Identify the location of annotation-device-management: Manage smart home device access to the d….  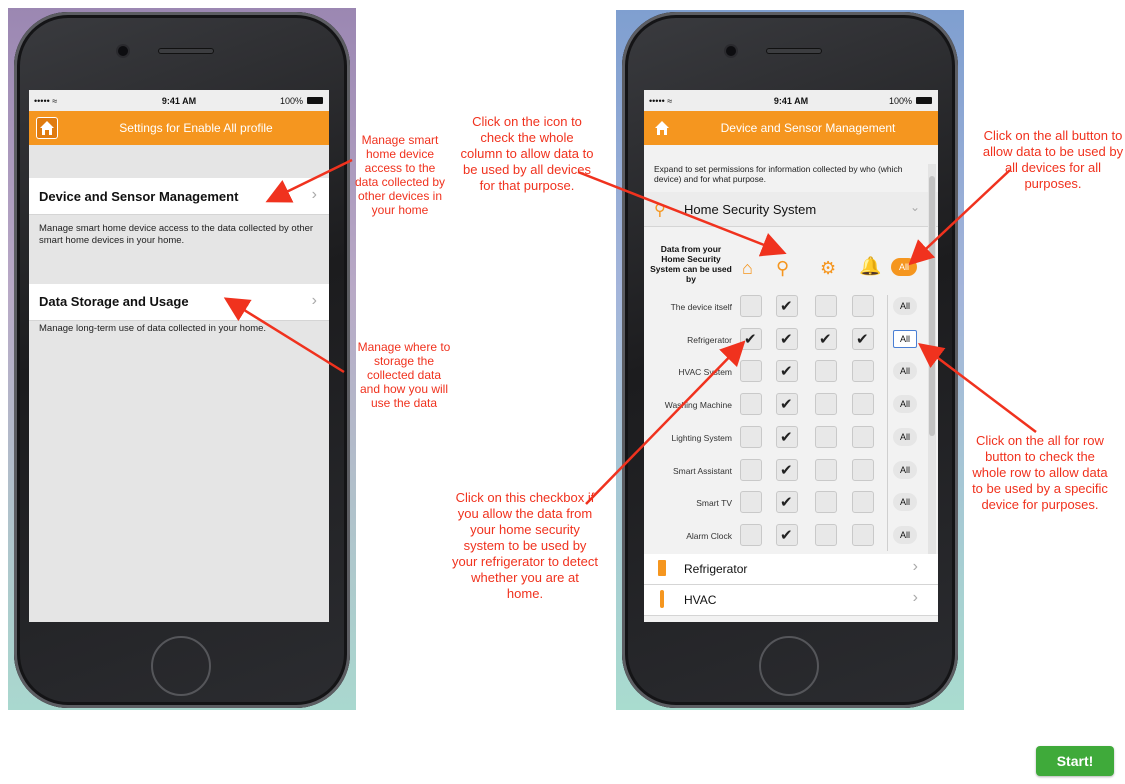
(400, 175).